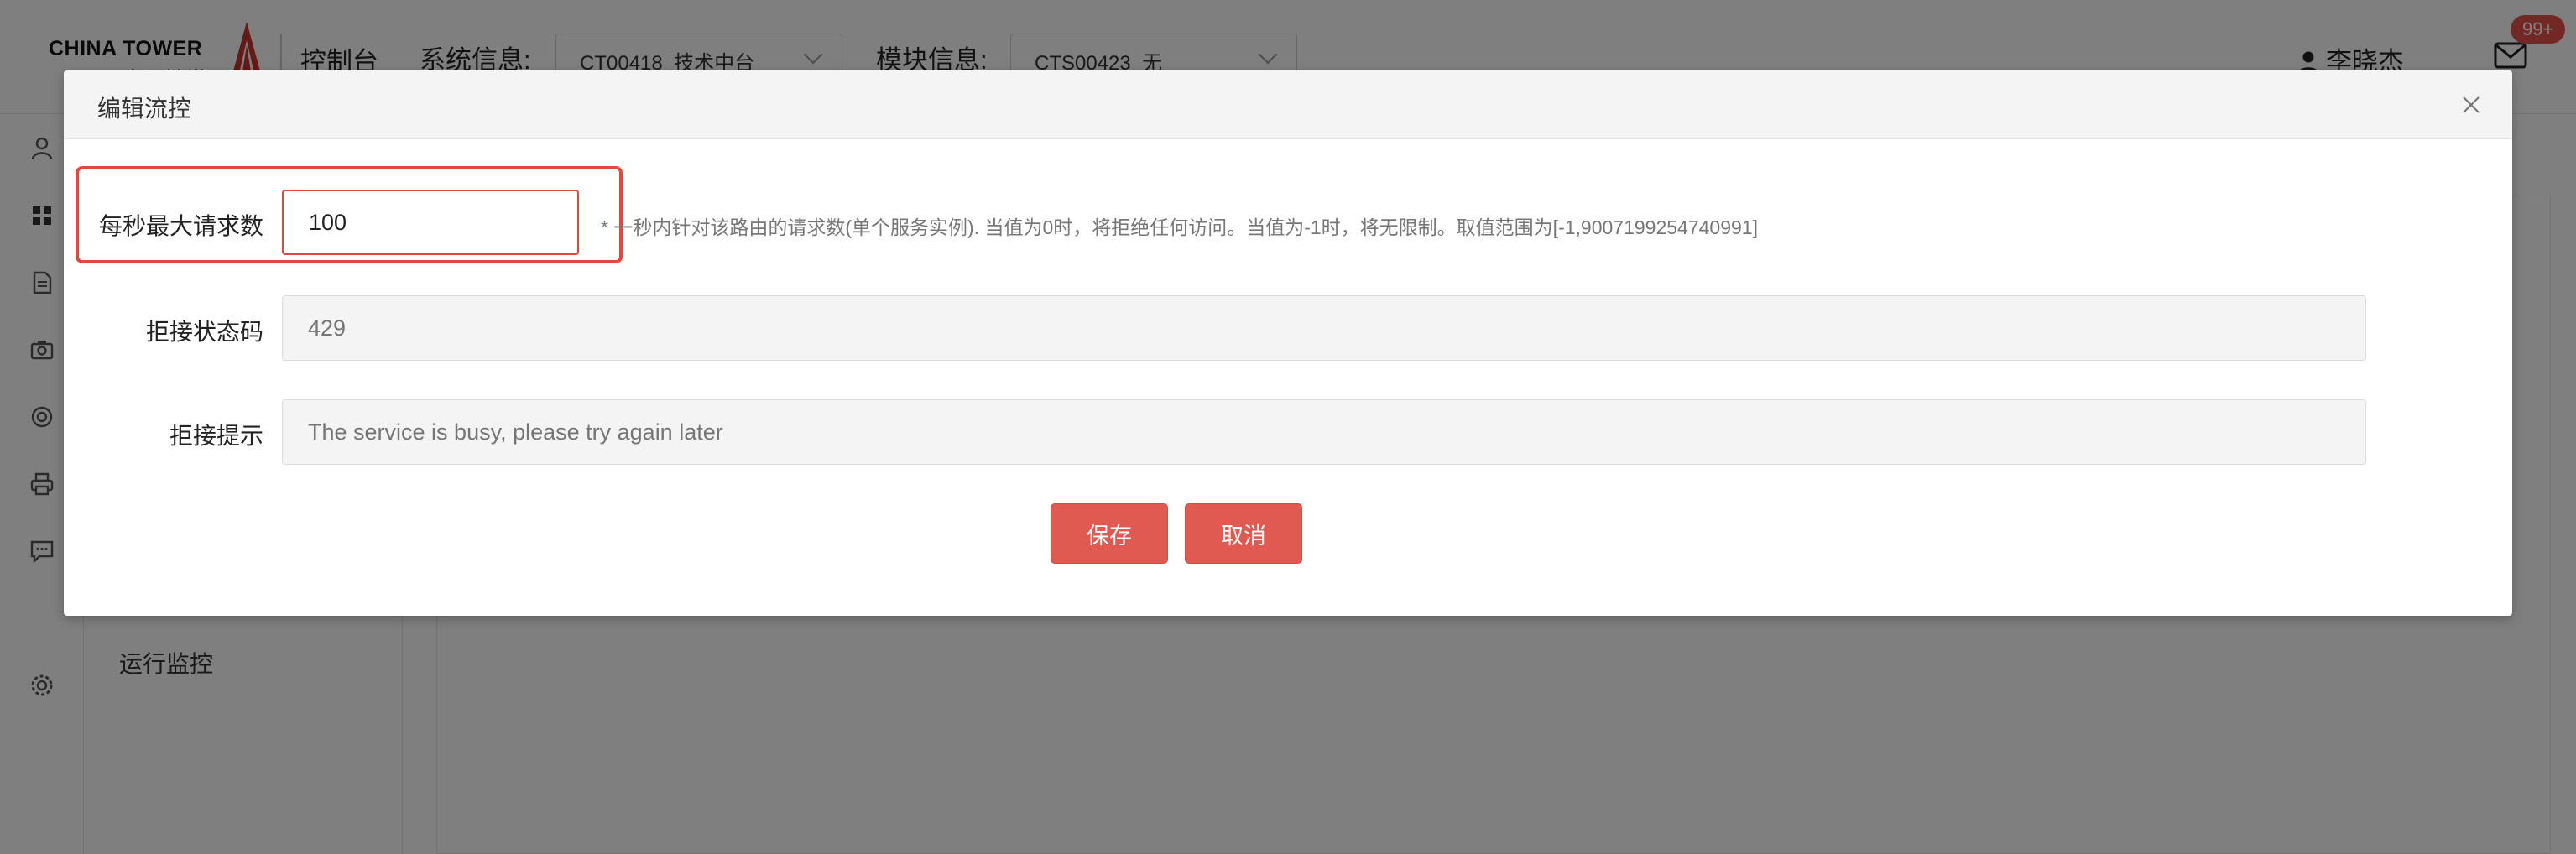  I want to click on reject-message-label: 拒接提示, so click(216, 436).